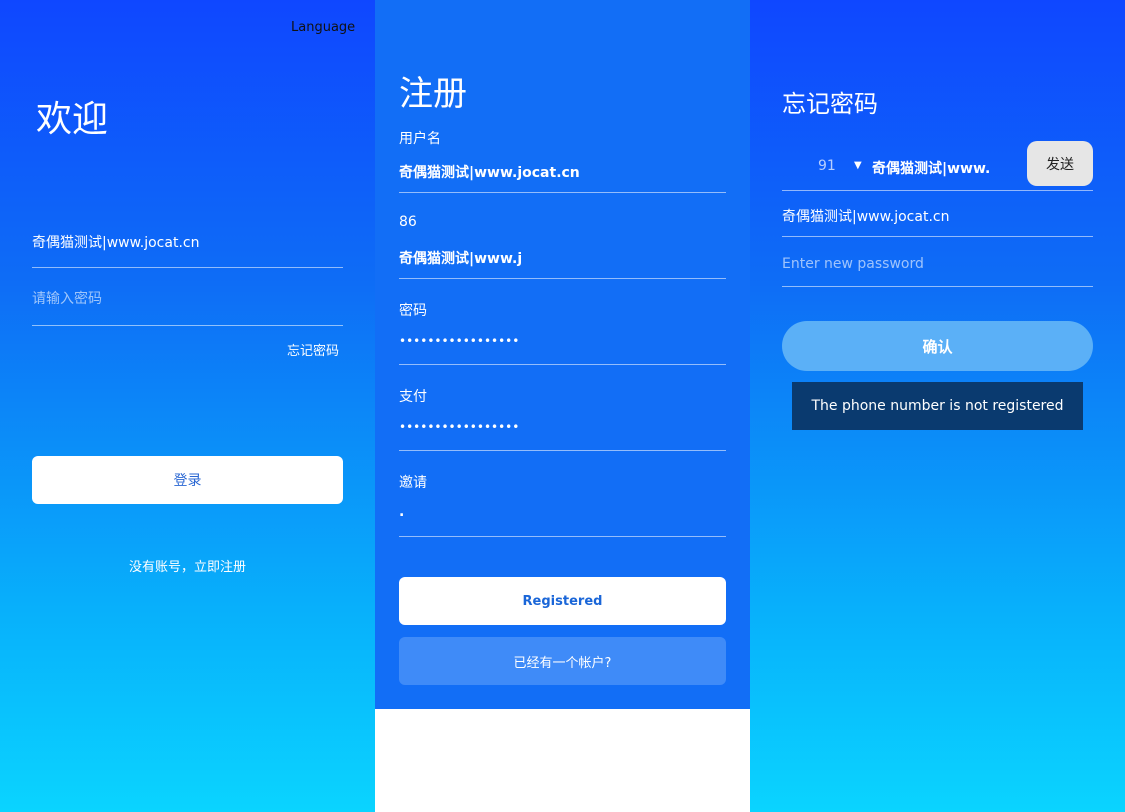  What do you see at coordinates (937, 216) in the screenshot?
I see `verification-code-input: 奇偶猫测试|www.jocat.cn` at bounding box center [937, 216].